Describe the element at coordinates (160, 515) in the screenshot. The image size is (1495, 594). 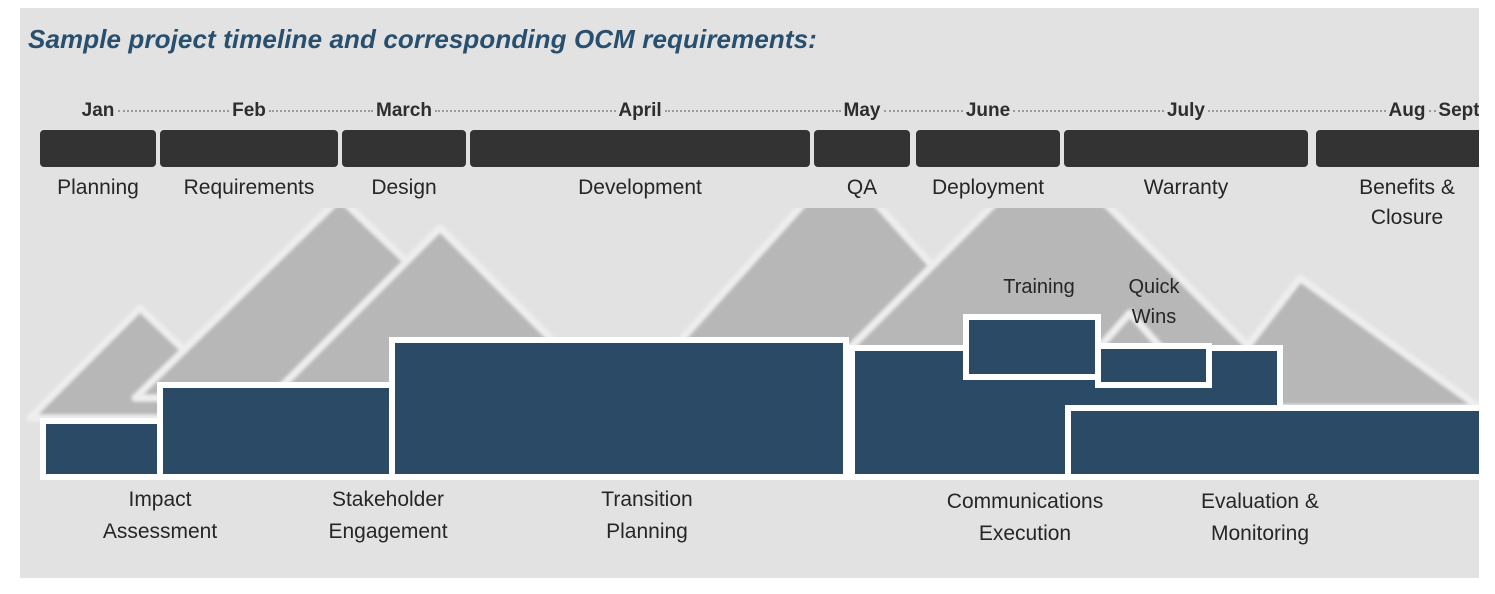
I see `ocm-label-impact-assessment: Impact Assessment` at that location.